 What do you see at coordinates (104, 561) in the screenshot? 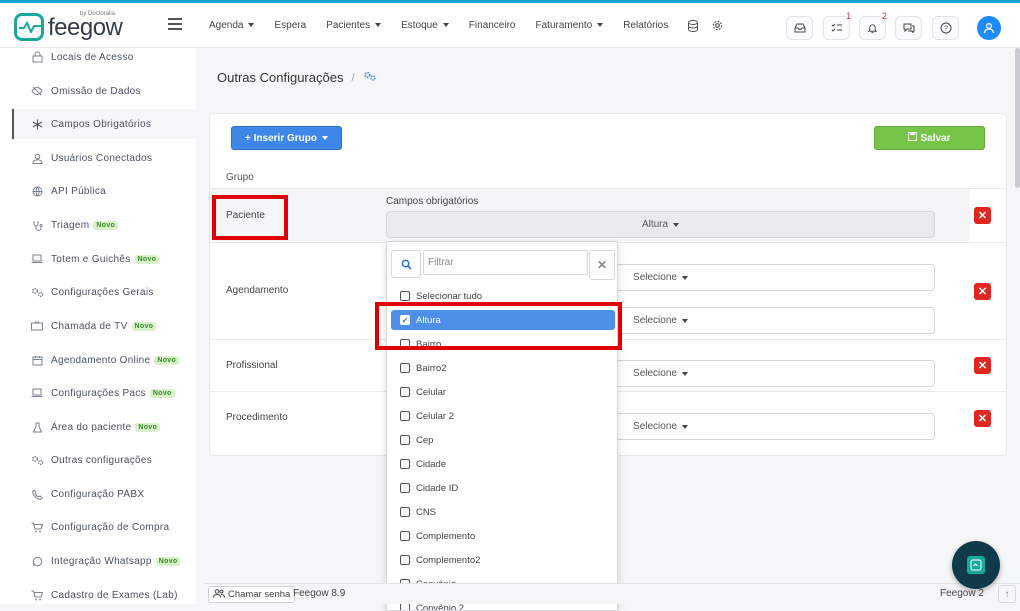
I see `sidebar-item-integração-whatsapp: Integração WhatsappNovo` at bounding box center [104, 561].